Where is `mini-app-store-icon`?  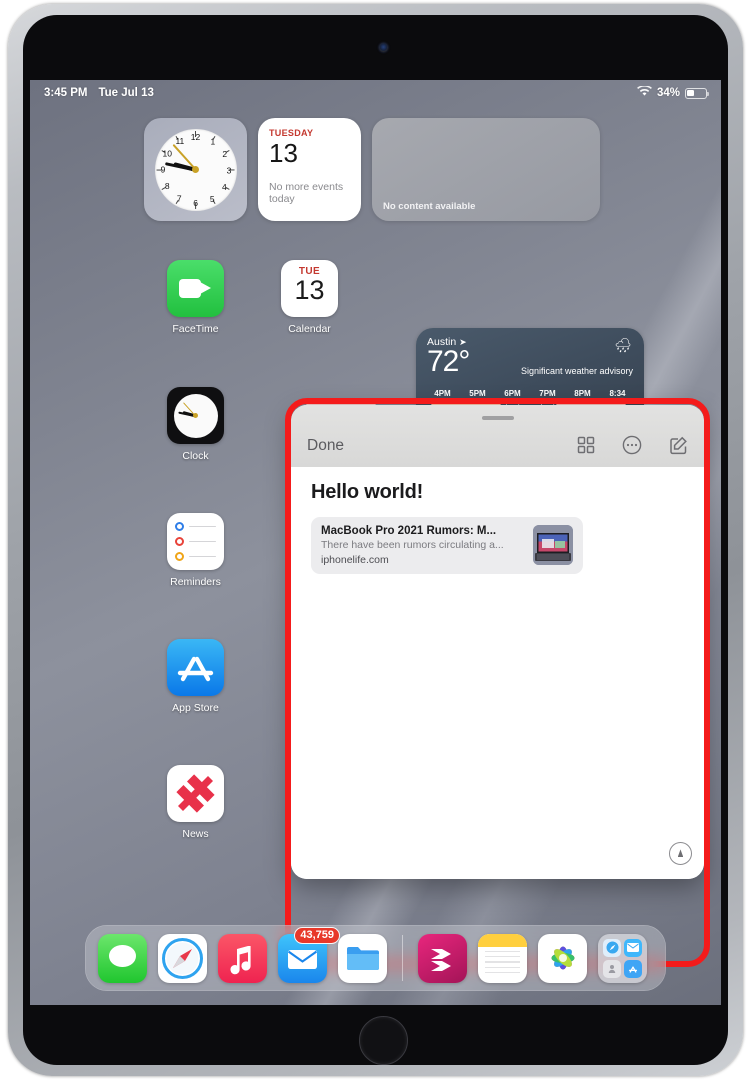 mini-app-store-icon is located at coordinates (633, 969).